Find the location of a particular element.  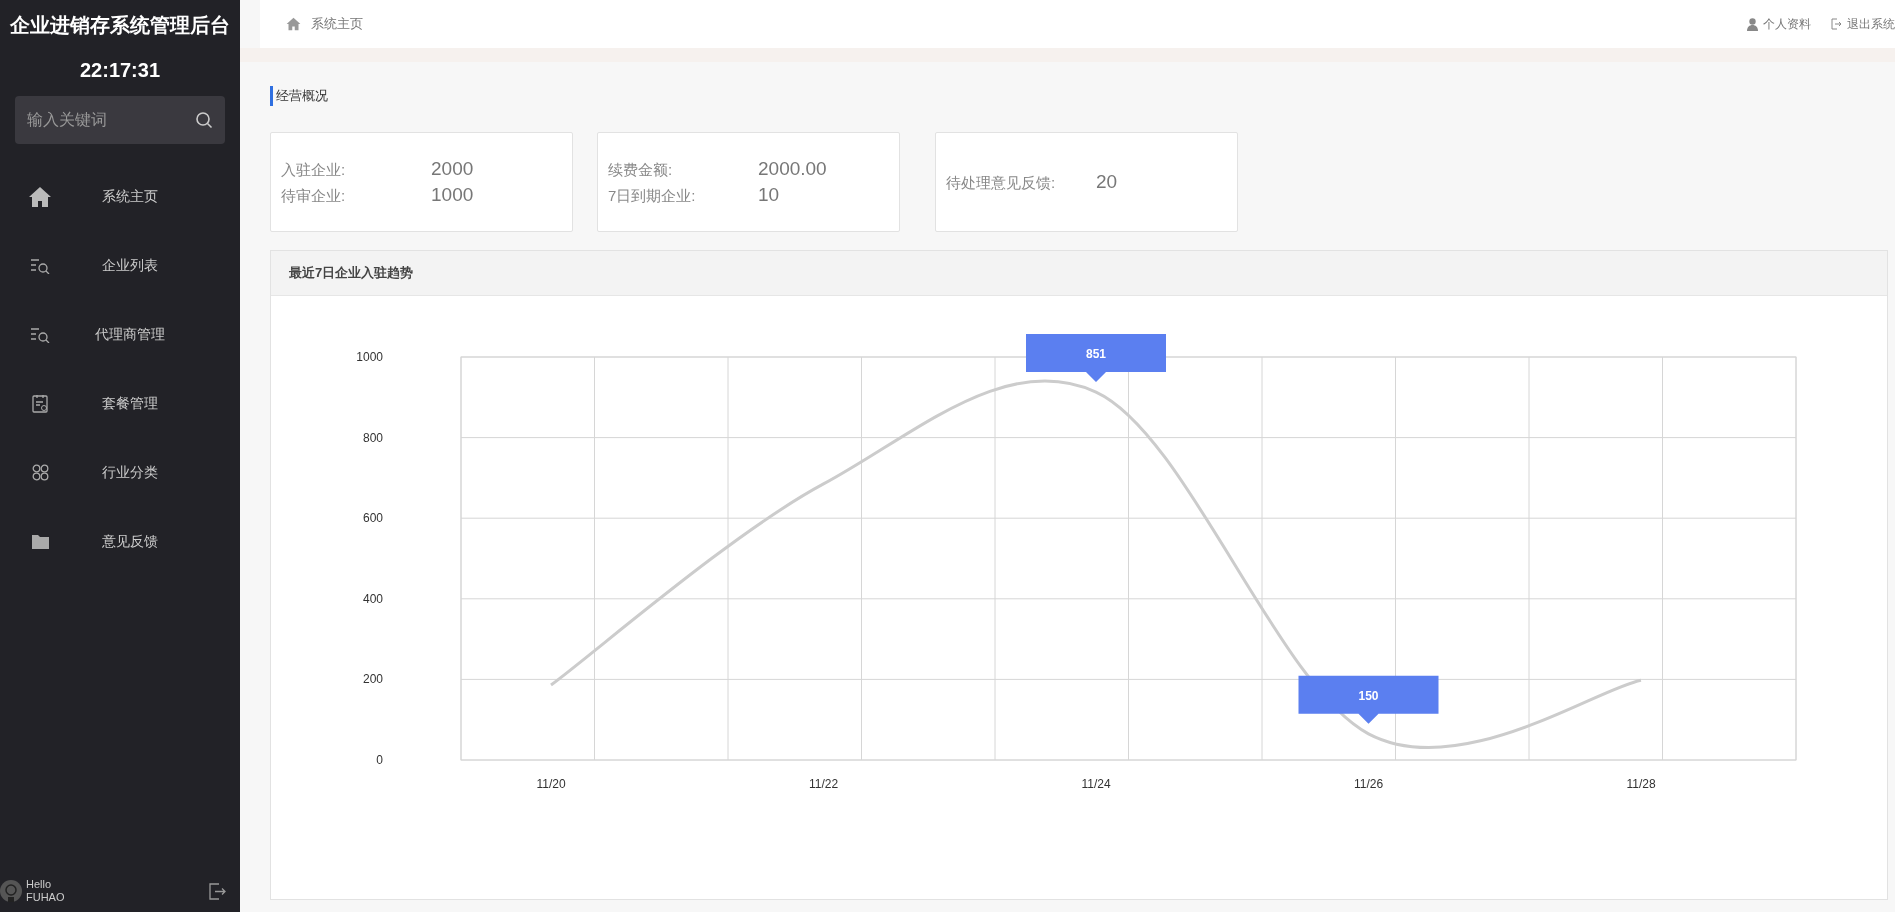

y-axis-label: 600 is located at coordinates (372, 518).